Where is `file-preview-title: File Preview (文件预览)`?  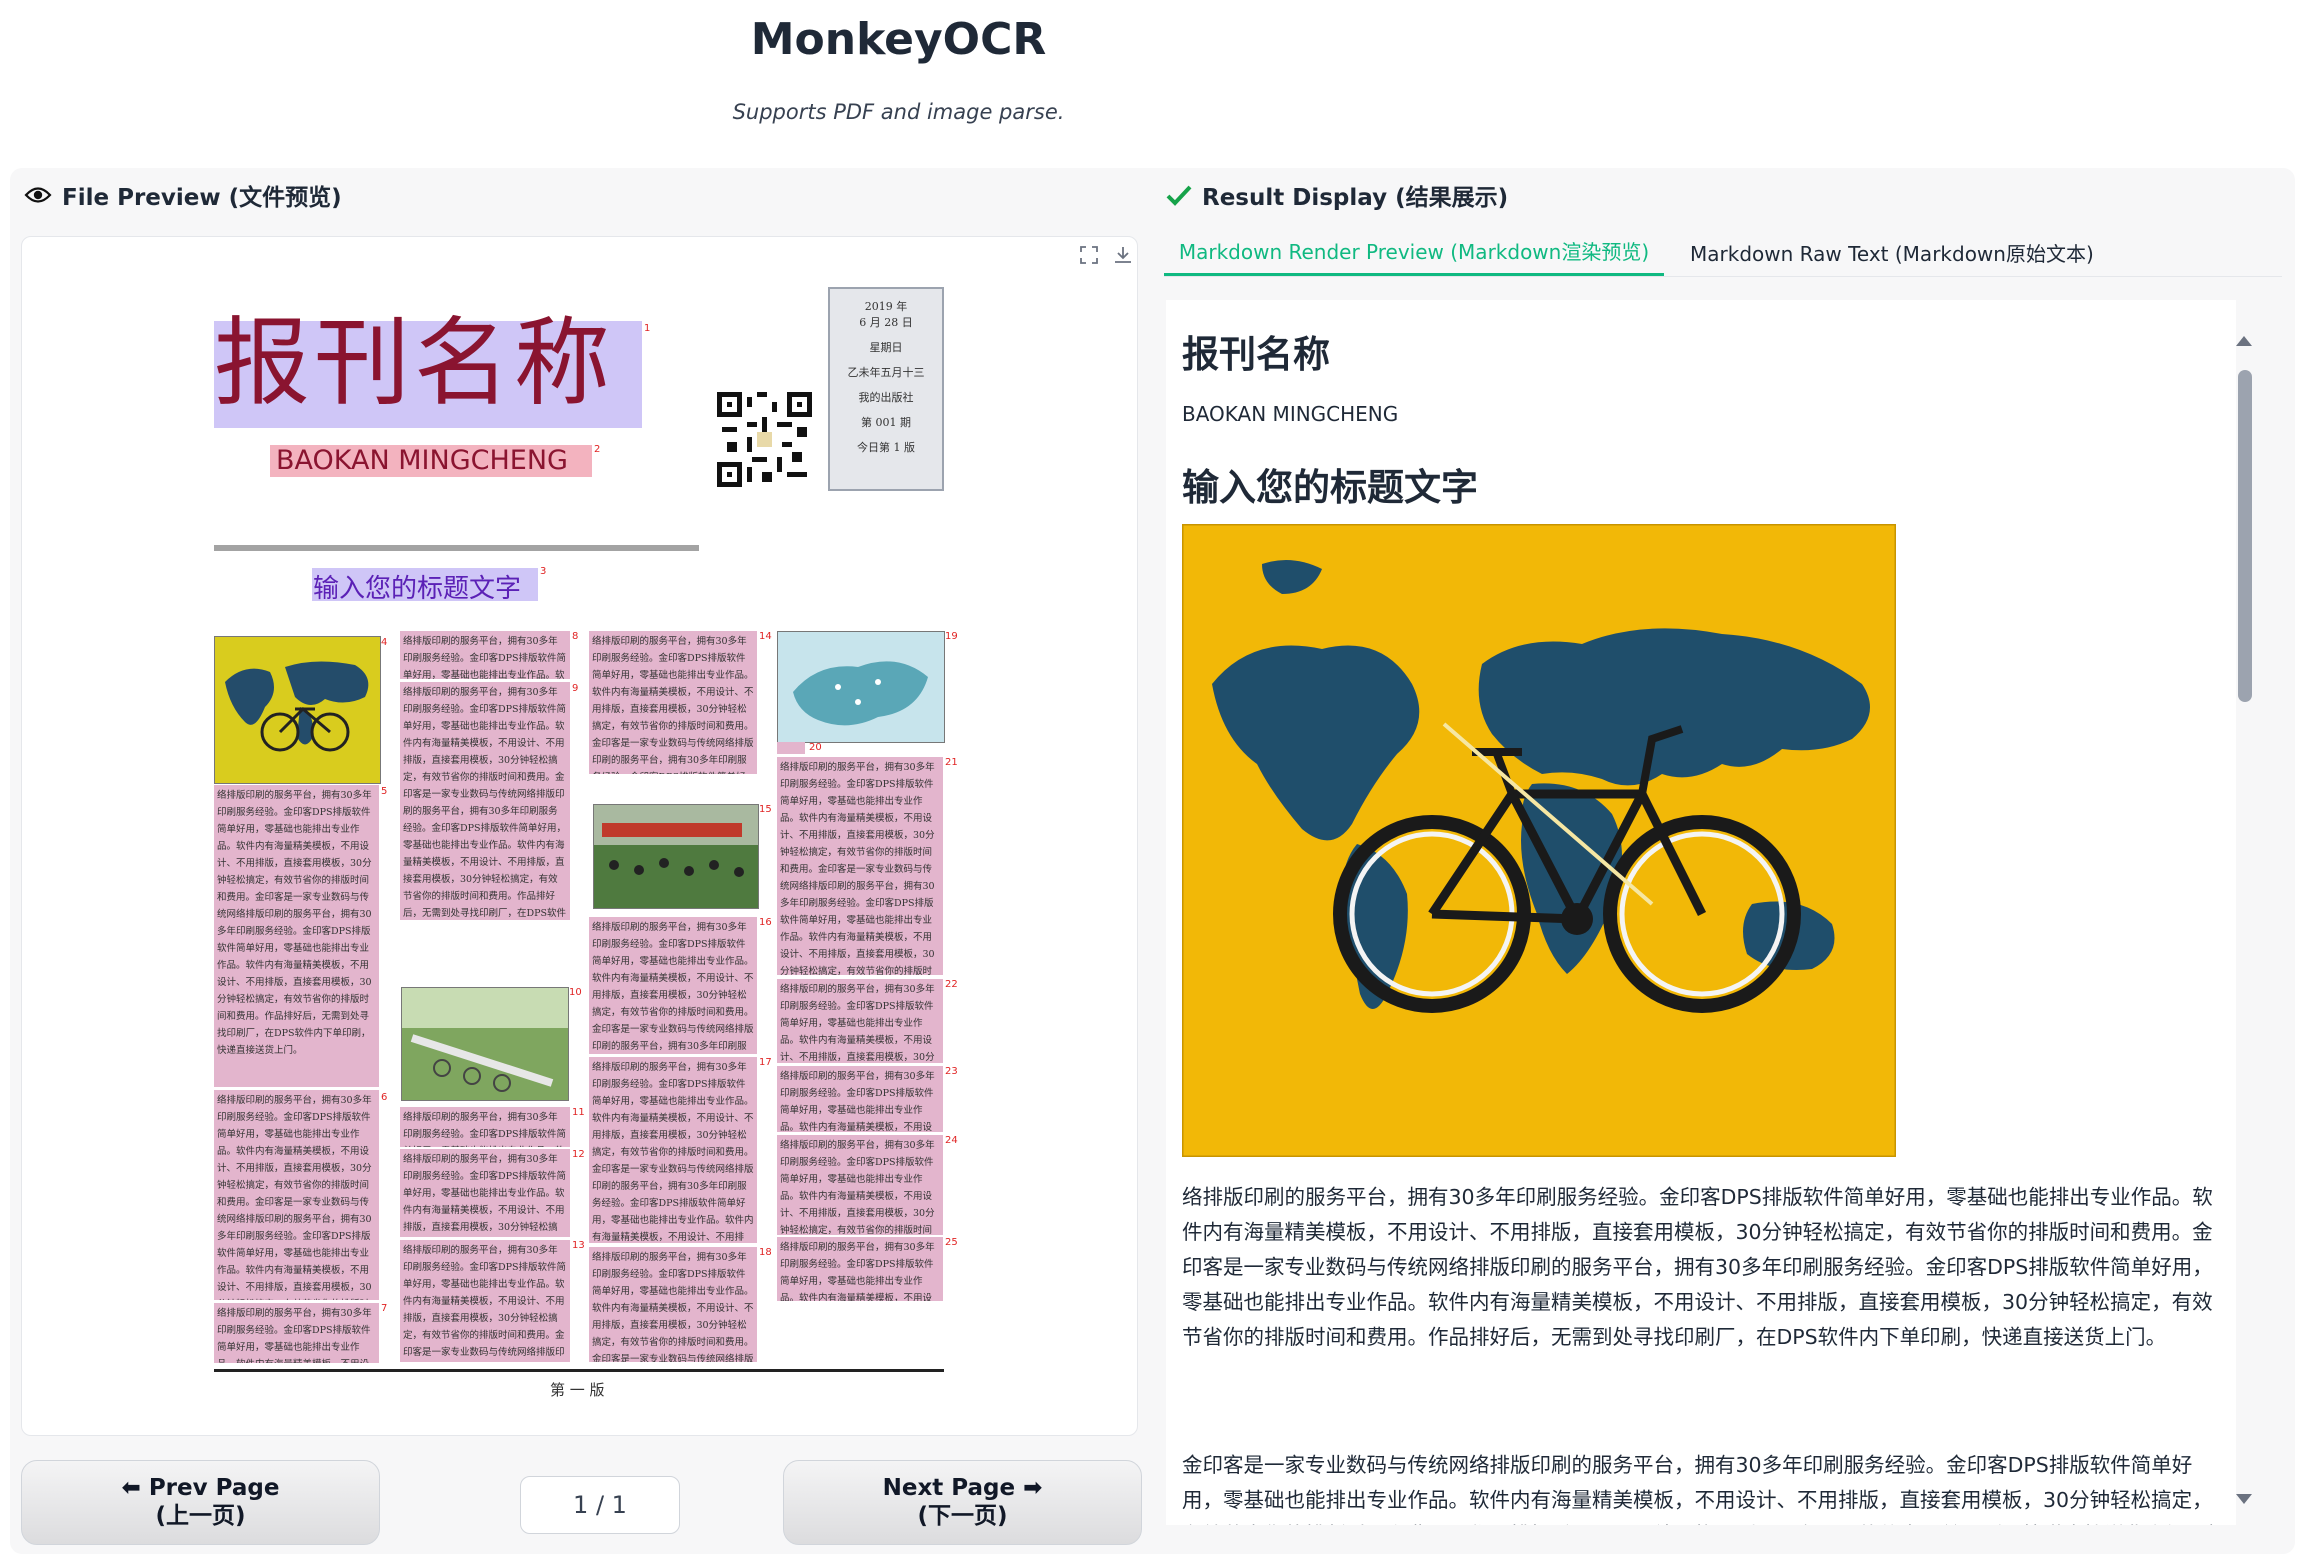 file-preview-title: File Preview (文件预览) is located at coordinates (202, 195).